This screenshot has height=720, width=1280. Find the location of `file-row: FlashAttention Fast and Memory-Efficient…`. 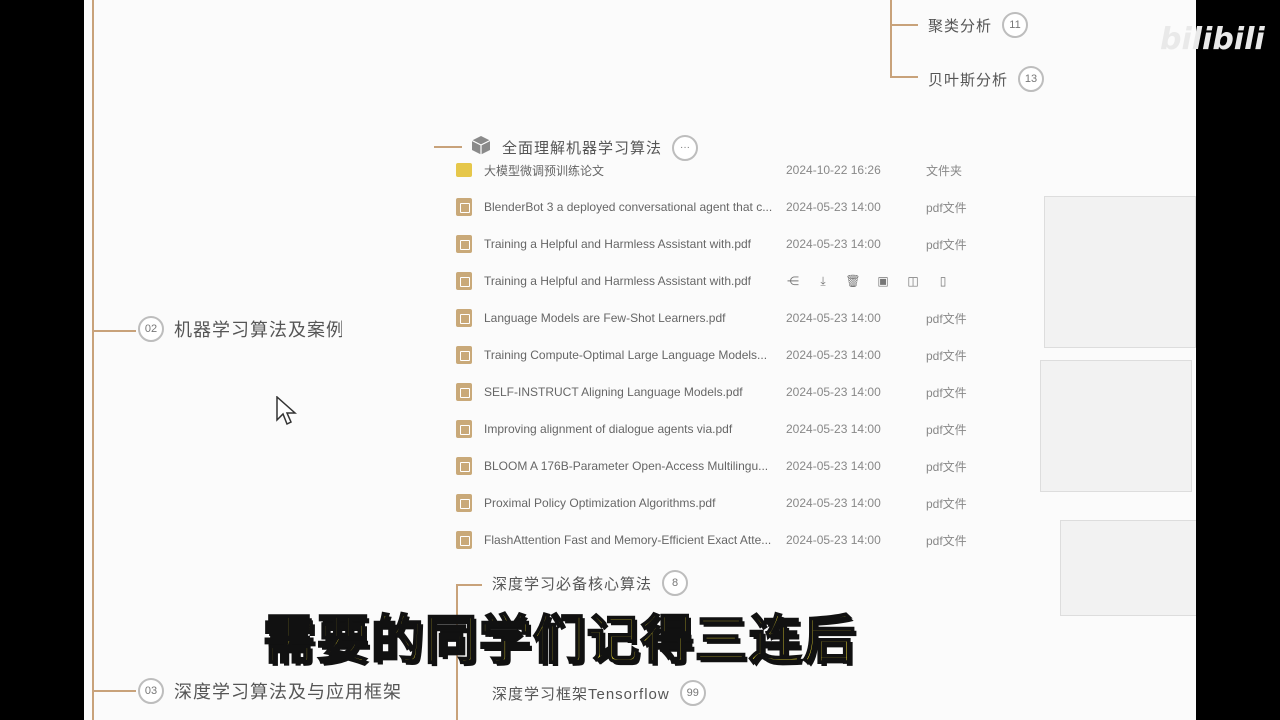

file-row: FlashAttention Fast and Memory-Efficient… is located at coordinates (718, 540).